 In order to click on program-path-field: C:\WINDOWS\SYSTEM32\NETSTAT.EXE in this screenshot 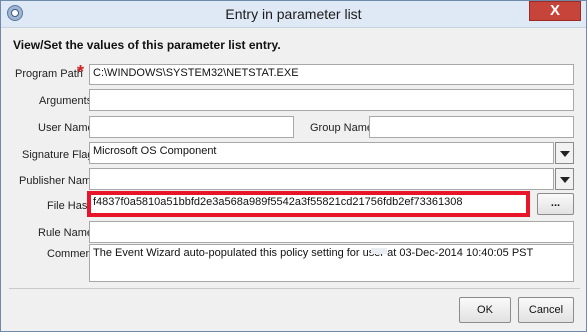, I will do `click(331, 74)`.